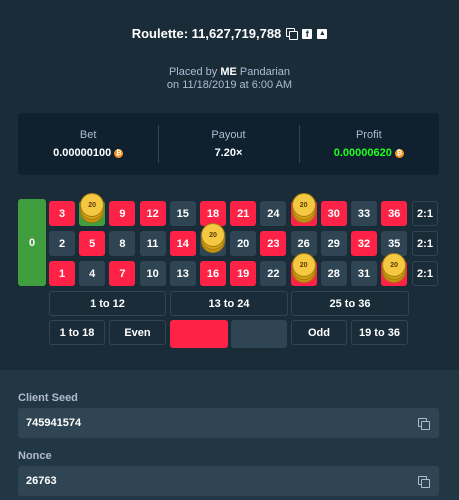  Describe the element at coordinates (35, 456) in the screenshot. I see `nonce-label: Nonce` at that location.